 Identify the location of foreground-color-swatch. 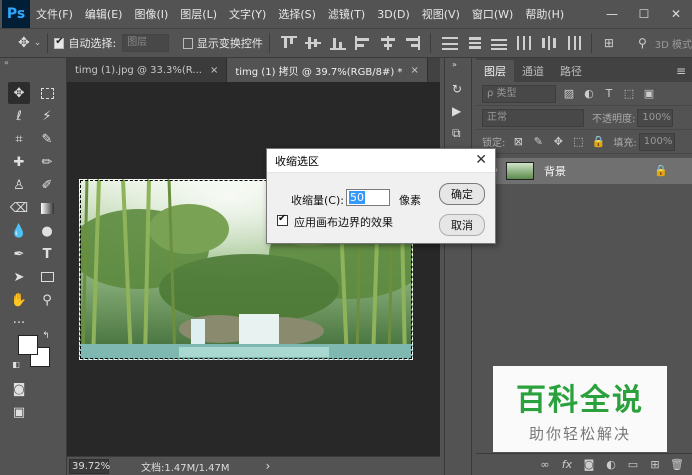
(28, 345).